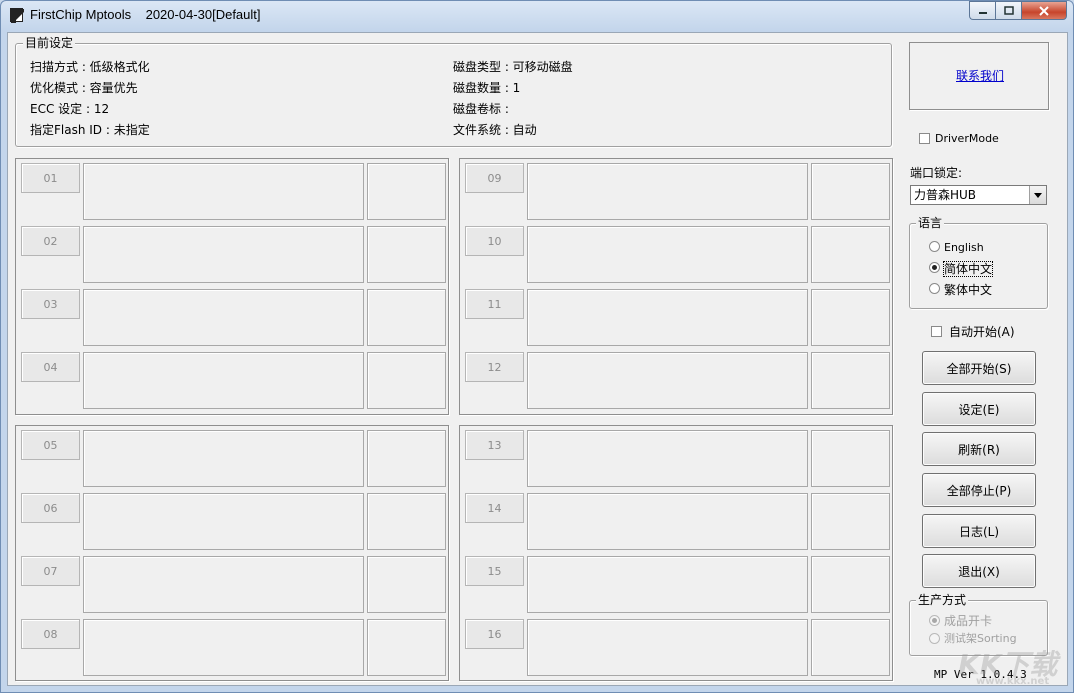 This screenshot has height=693, width=1074. Describe the element at coordinates (979, 449) in the screenshot. I see `refresh-button: 刷新(R)` at that location.